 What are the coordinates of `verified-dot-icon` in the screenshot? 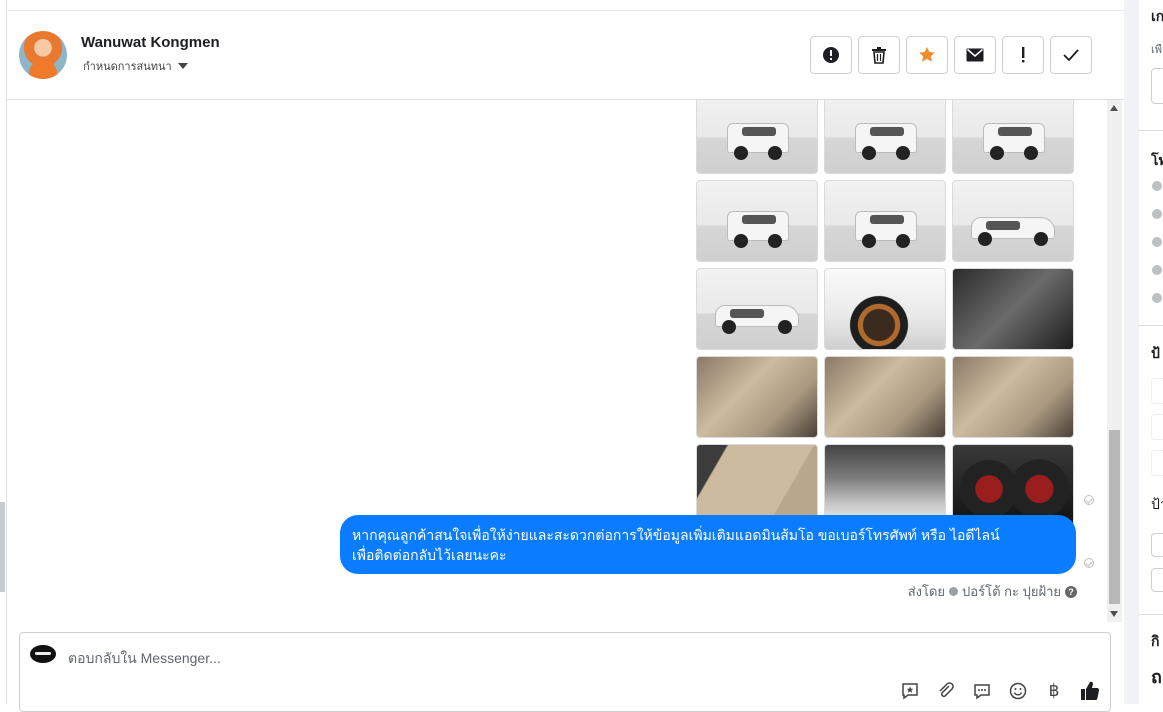 It's located at (954, 591).